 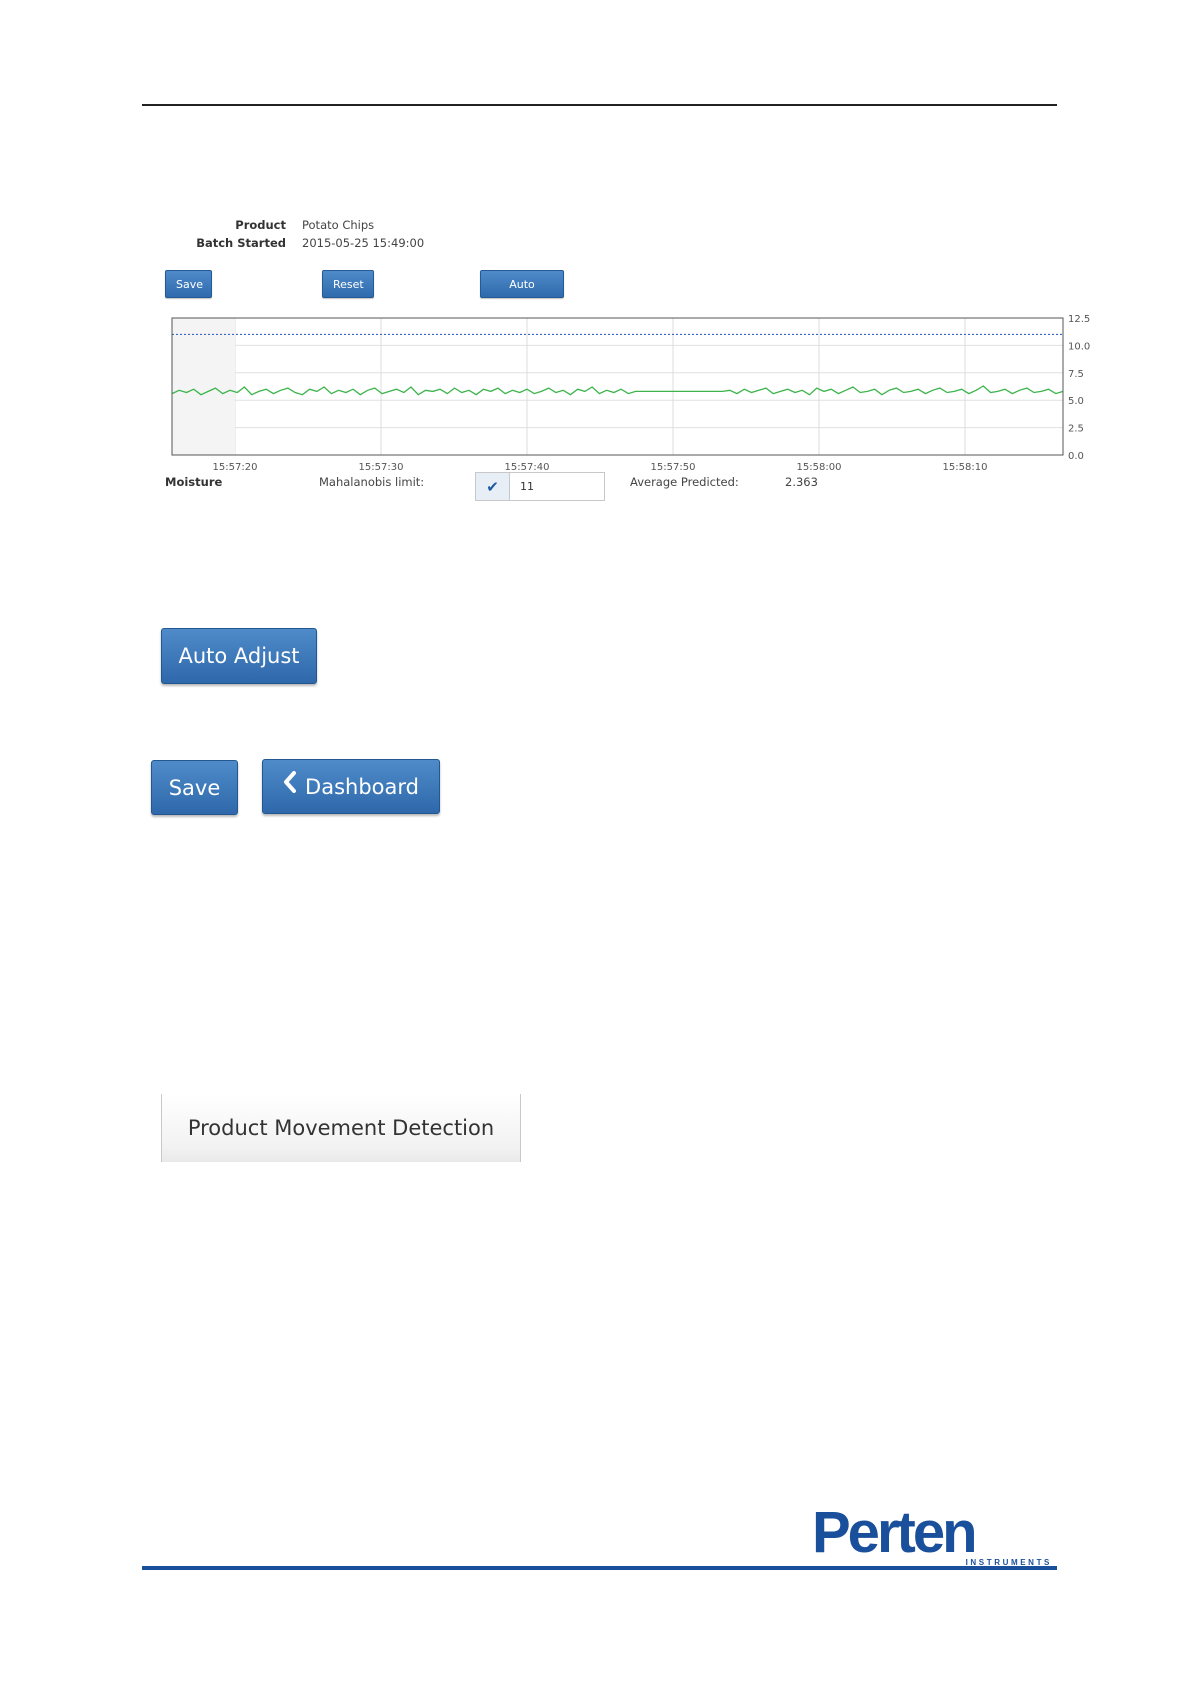 I want to click on average-predicted-value: 2.363, so click(x=801, y=482).